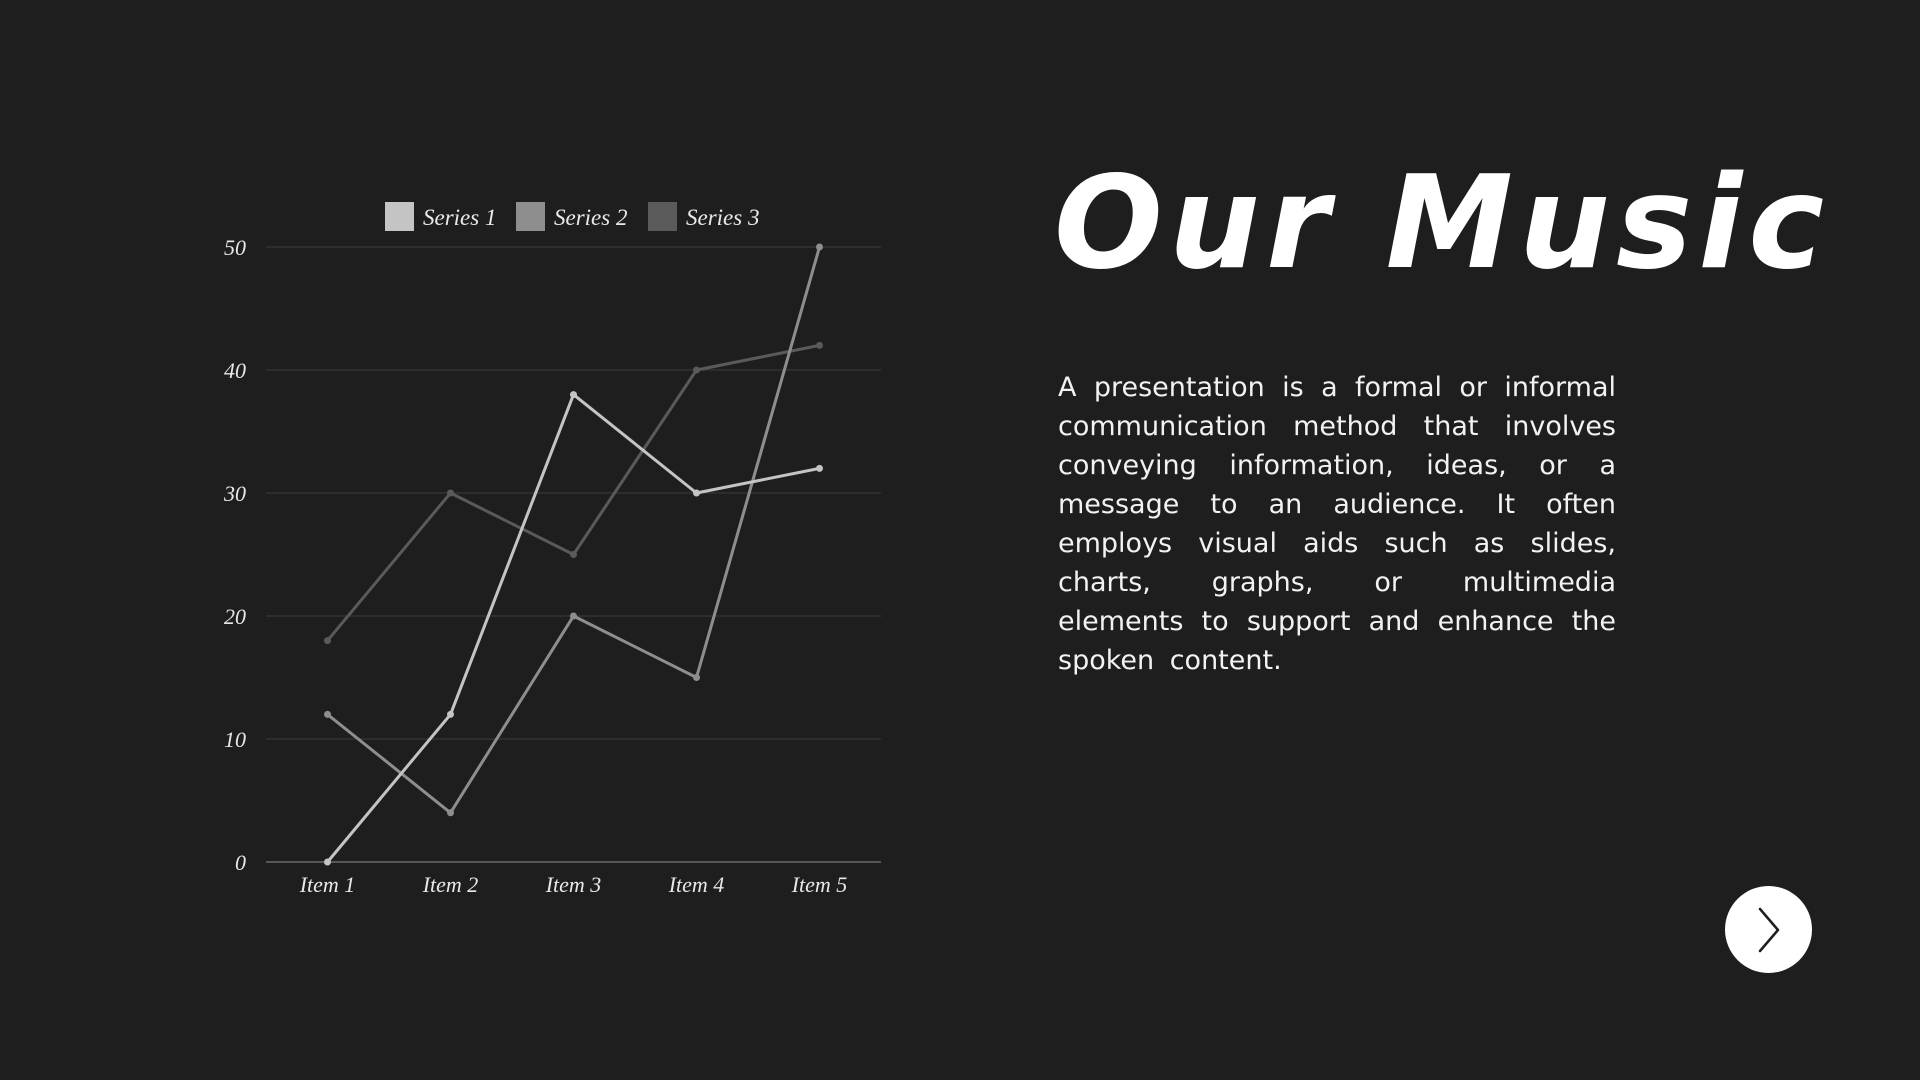  I want to click on x-tick-label: Item 5, so click(819, 884).